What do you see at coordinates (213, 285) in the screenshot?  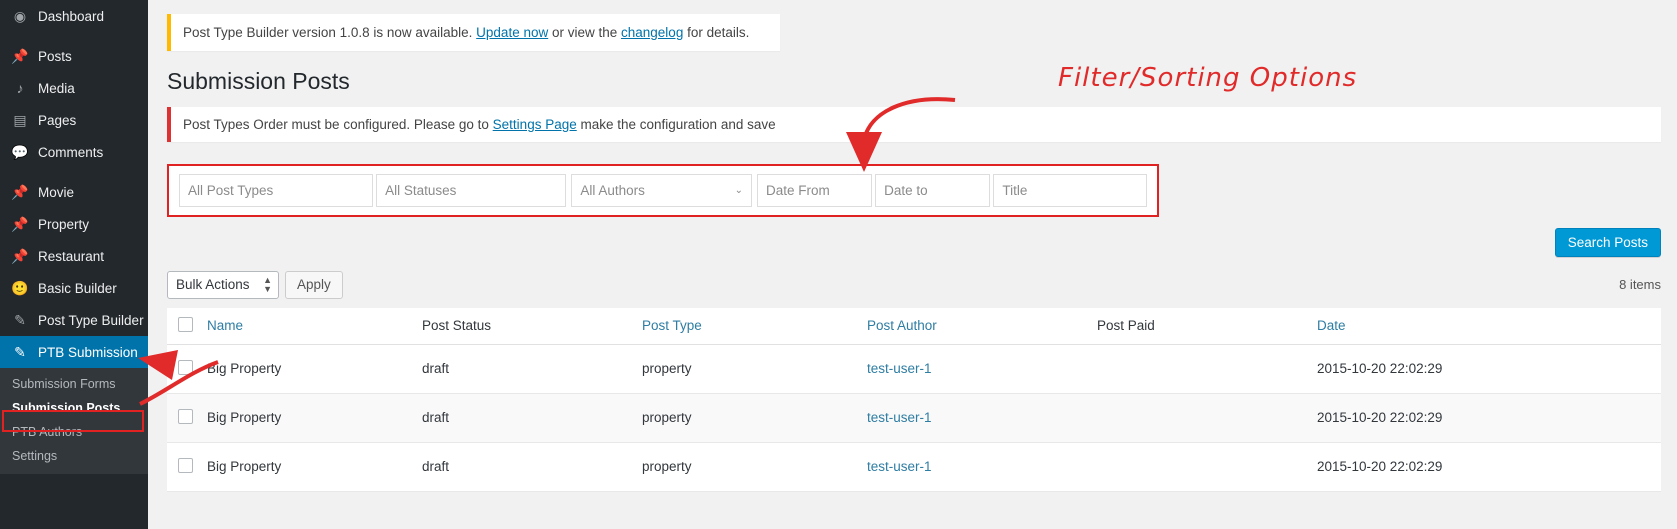 I see `bulk-actions-label: Bulk Actions` at bounding box center [213, 285].